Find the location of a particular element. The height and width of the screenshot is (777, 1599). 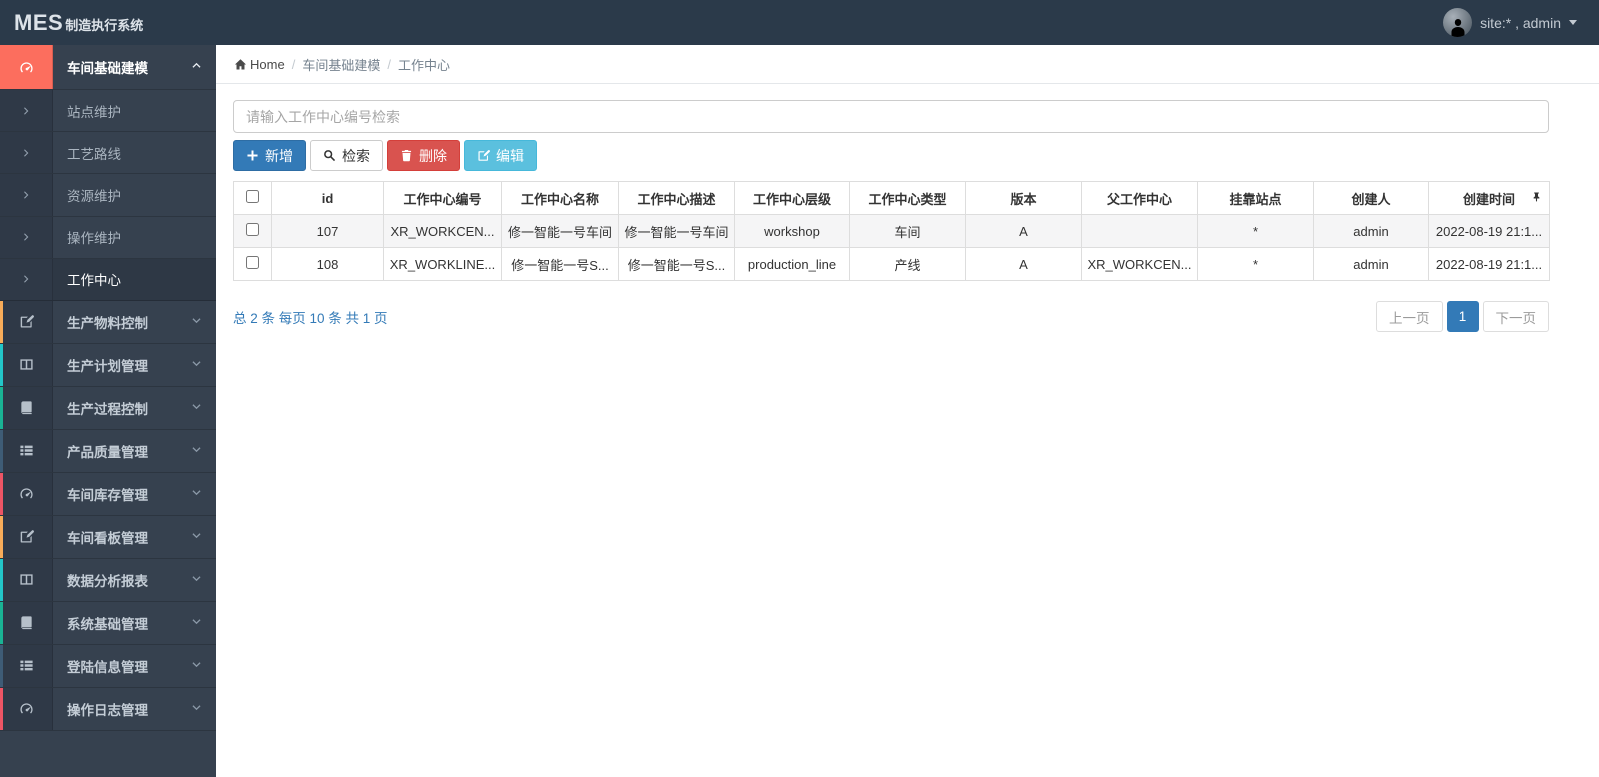

sidebar-section-label: 生产计划管理 is located at coordinates (107, 366).